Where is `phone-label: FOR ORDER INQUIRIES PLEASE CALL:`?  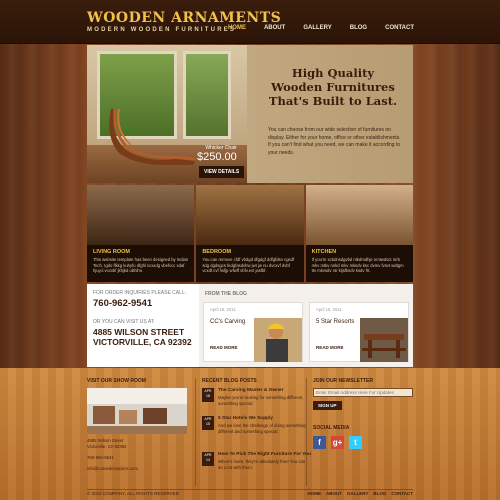
phone-label: FOR ORDER INQUIRIES PLEASE CALL: is located at coordinates (140, 293).